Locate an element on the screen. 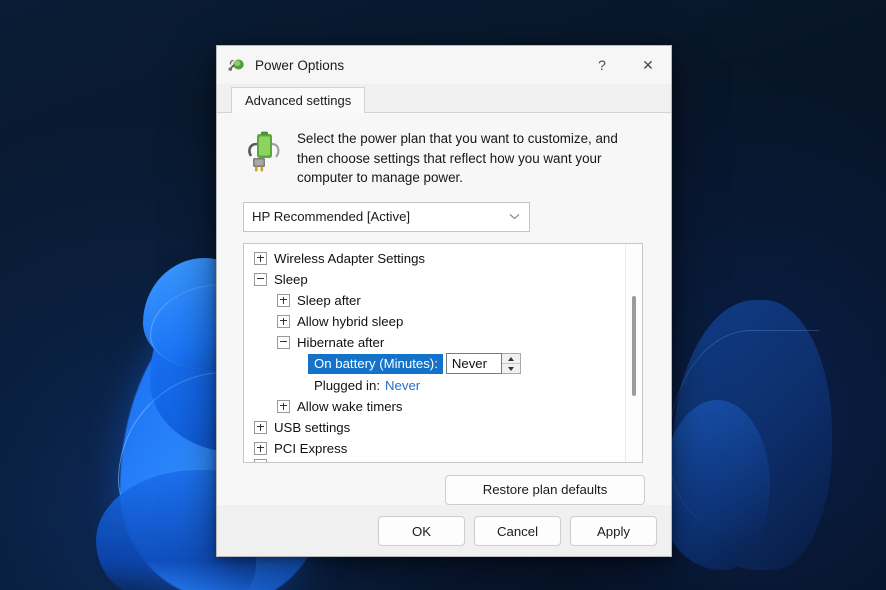  dialog-footer: OK Cancel Apply is located at coordinates (444, 530).